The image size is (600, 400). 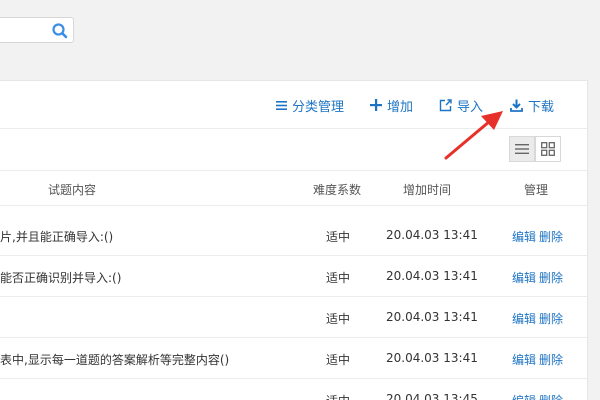 I want to click on import-label: 导入, so click(x=470, y=107).